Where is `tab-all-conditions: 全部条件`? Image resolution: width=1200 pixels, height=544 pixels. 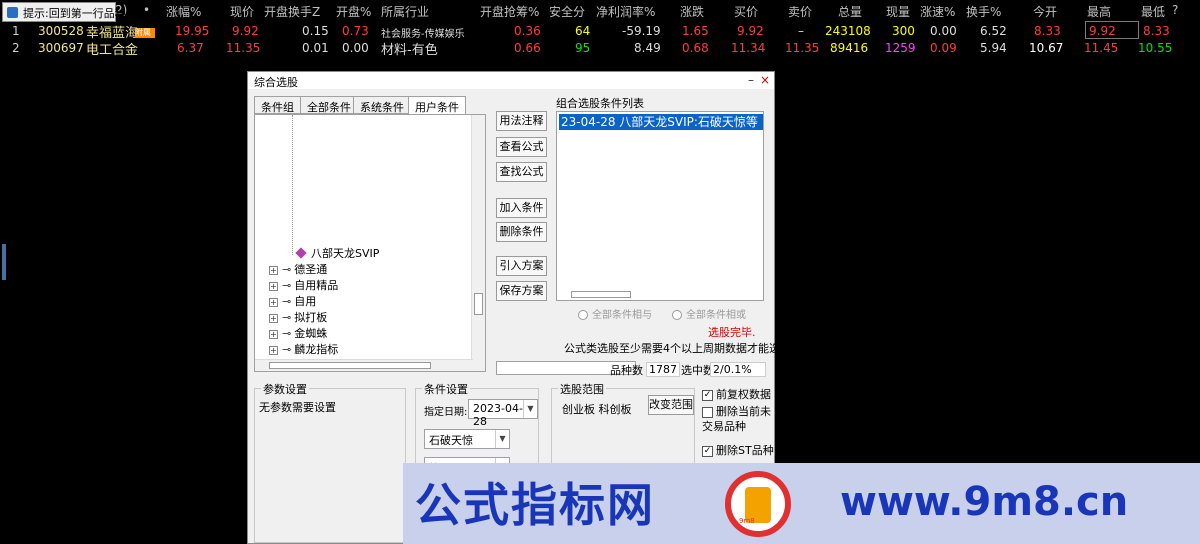 tab-all-conditions: 全部条件 is located at coordinates (329, 105).